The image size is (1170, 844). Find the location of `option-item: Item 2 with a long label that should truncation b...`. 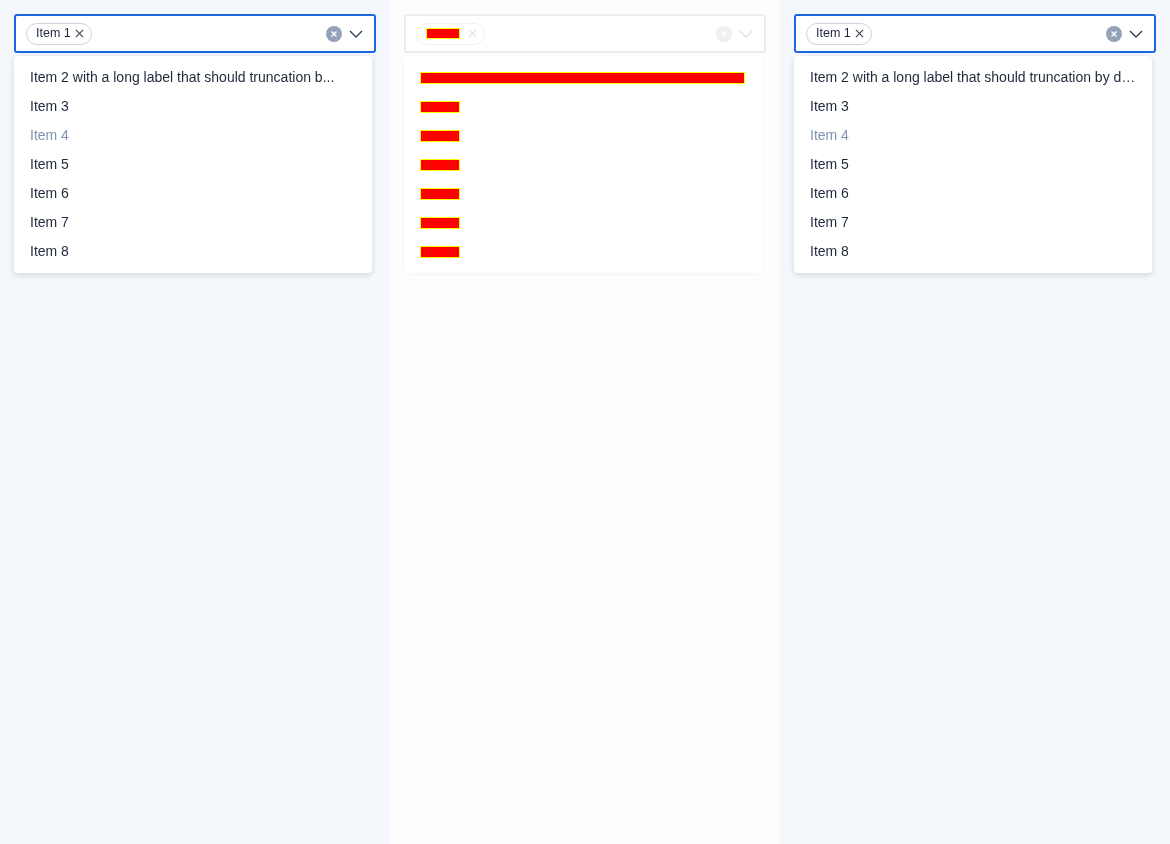

option-item: Item 2 with a long label that should truncation b... is located at coordinates (193, 77).